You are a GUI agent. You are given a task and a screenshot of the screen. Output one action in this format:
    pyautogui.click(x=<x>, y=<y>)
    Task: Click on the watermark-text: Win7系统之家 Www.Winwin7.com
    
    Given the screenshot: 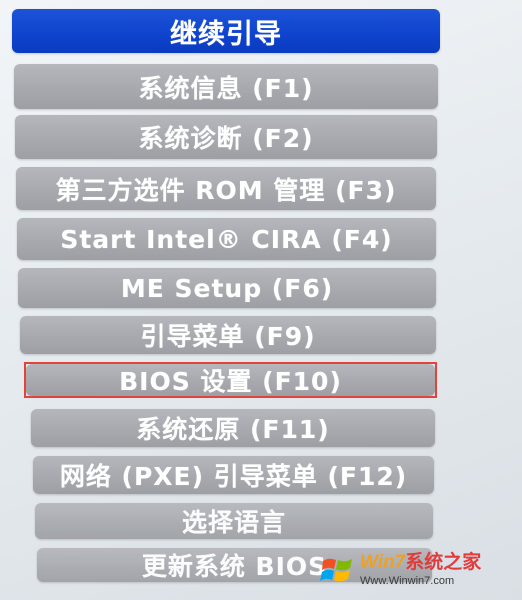 What is the action you would take?
    pyautogui.click(x=420, y=570)
    